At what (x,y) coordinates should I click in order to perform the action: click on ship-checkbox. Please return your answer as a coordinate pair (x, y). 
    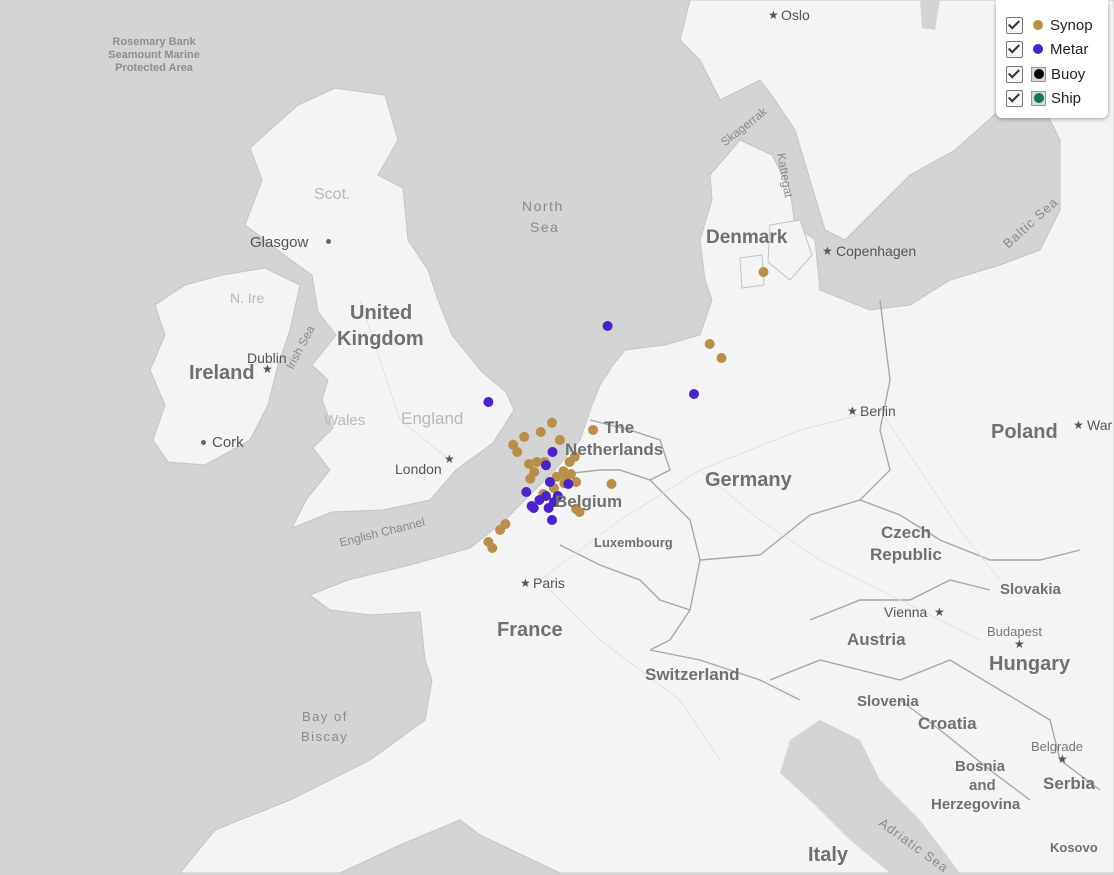
    Looking at the image, I should click on (1014, 98).